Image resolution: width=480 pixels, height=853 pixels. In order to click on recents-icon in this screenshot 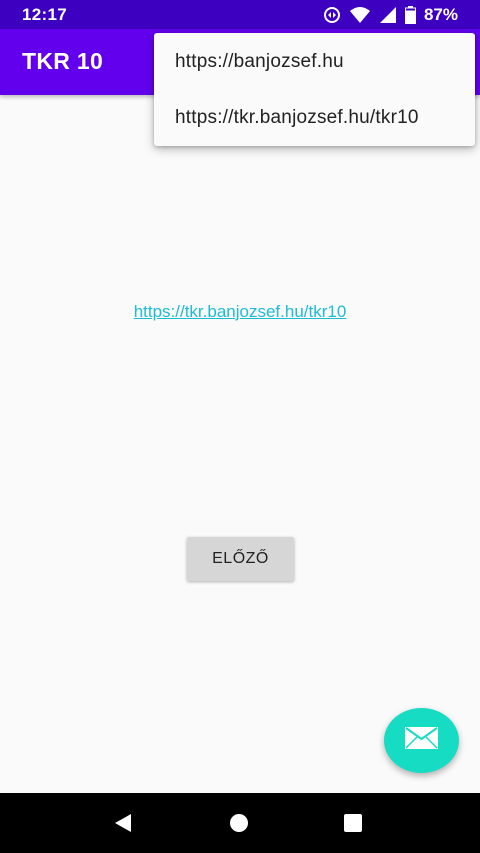, I will do `click(353, 825)`.